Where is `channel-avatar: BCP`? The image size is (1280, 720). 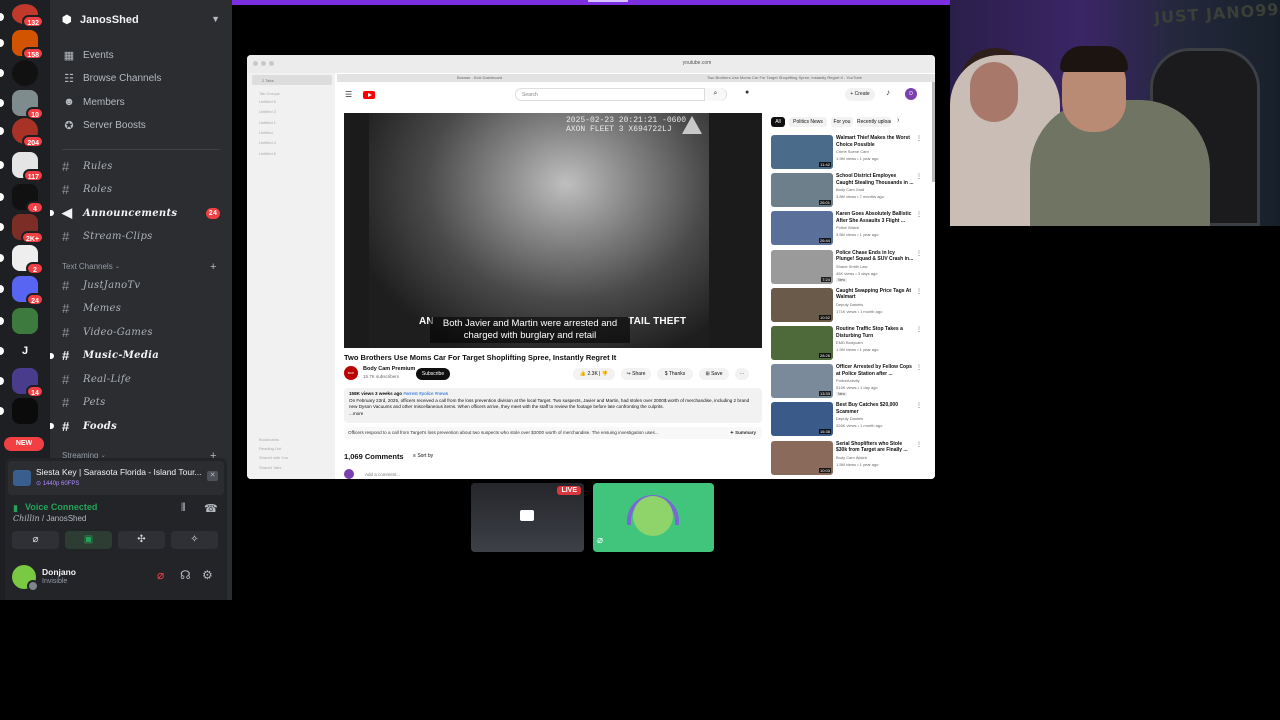 channel-avatar: BCP is located at coordinates (351, 373).